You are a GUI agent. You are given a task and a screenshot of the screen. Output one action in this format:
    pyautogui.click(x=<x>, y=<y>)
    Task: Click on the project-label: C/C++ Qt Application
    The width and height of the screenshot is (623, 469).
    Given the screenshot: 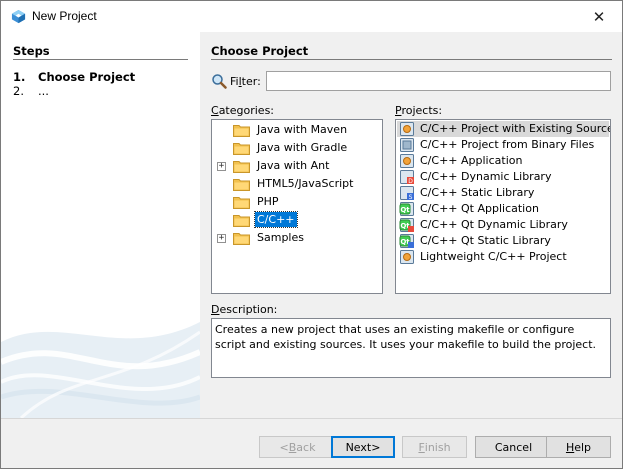 What is the action you would take?
    pyautogui.click(x=479, y=208)
    